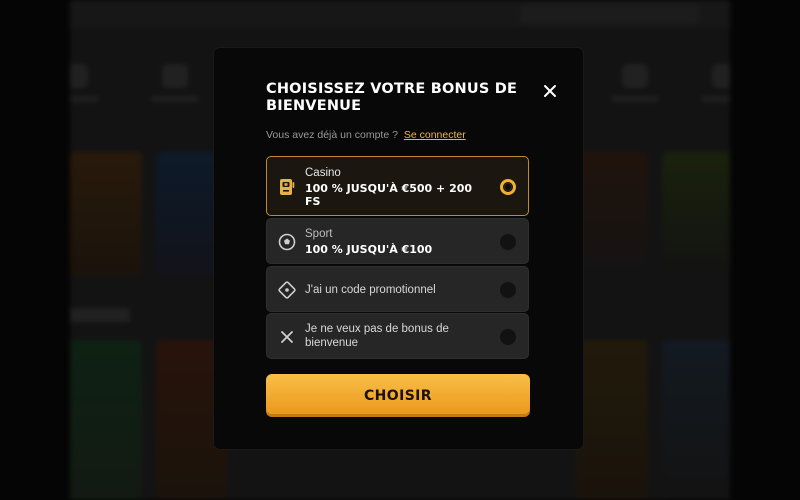 Image resolution: width=800 pixels, height=500 pixels. I want to click on close-icon, so click(550, 91).